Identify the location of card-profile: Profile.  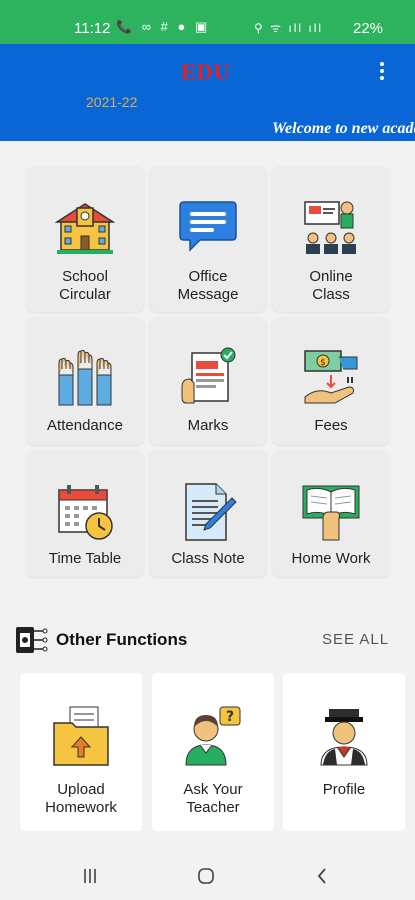
(344, 752).